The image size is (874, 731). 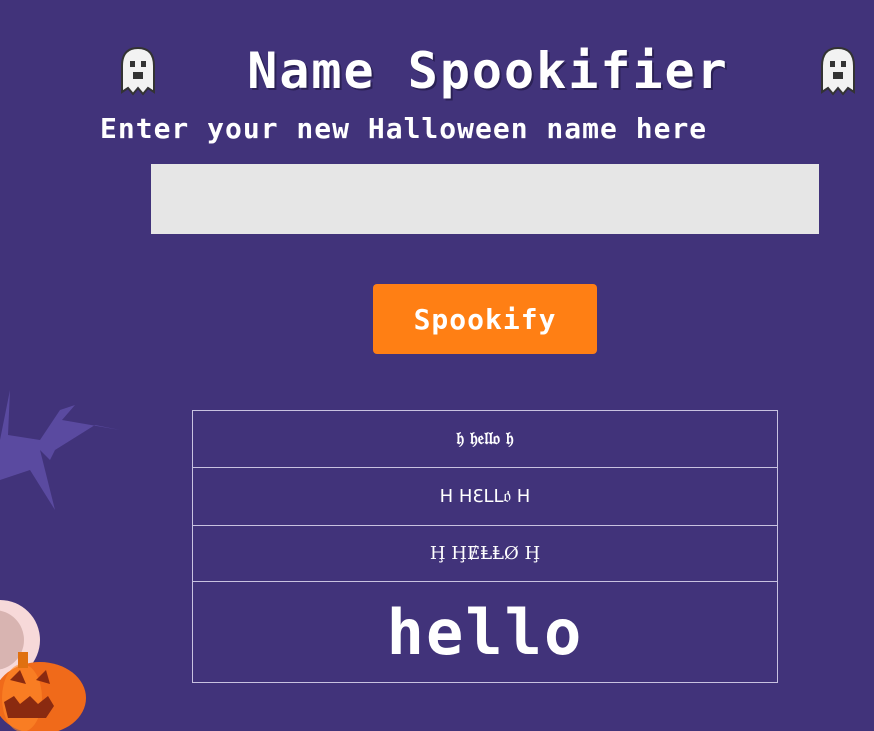 What do you see at coordinates (404, 128) in the screenshot?
I see `subtitle: Enter your new Halloween name here` at bounding box center [404, 128].